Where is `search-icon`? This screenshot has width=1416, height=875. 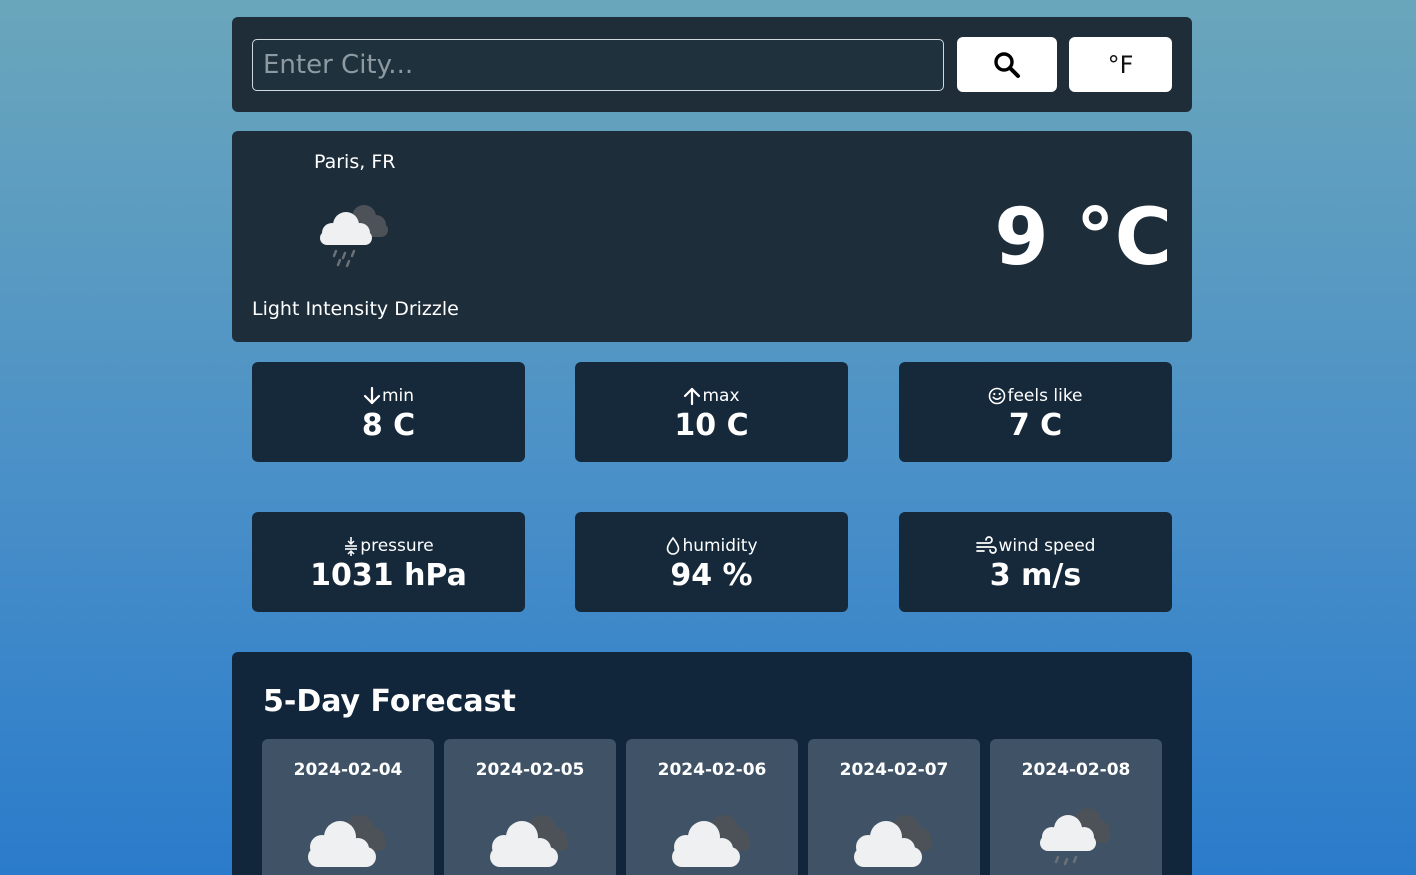
search-icon is located at coordinates (1007, 64).